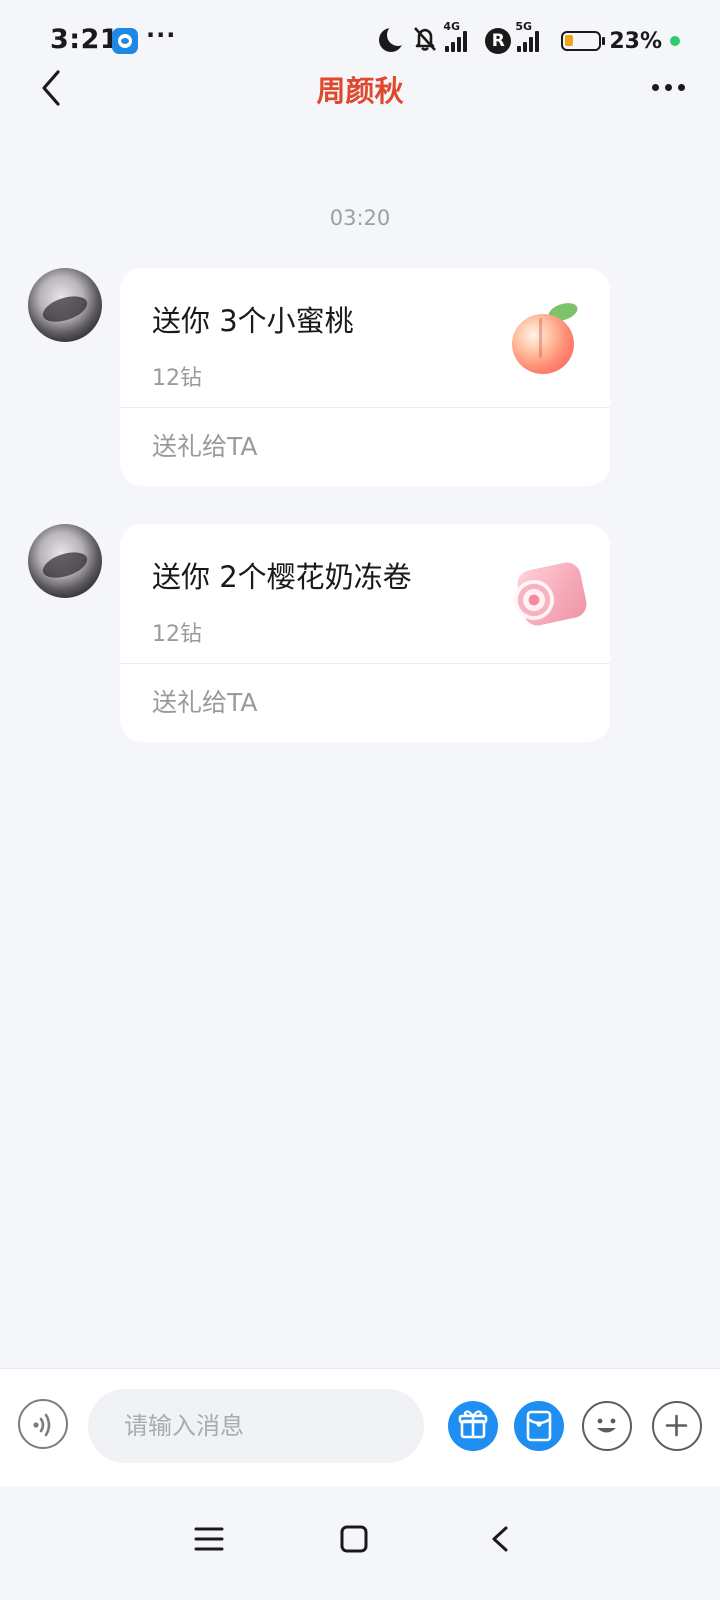 The height and width of the screenshot is (1600, 720). Describe the element at coordinates (533, 36) in the screenshot. I see `signal-5g-icon: 5G` at that location.